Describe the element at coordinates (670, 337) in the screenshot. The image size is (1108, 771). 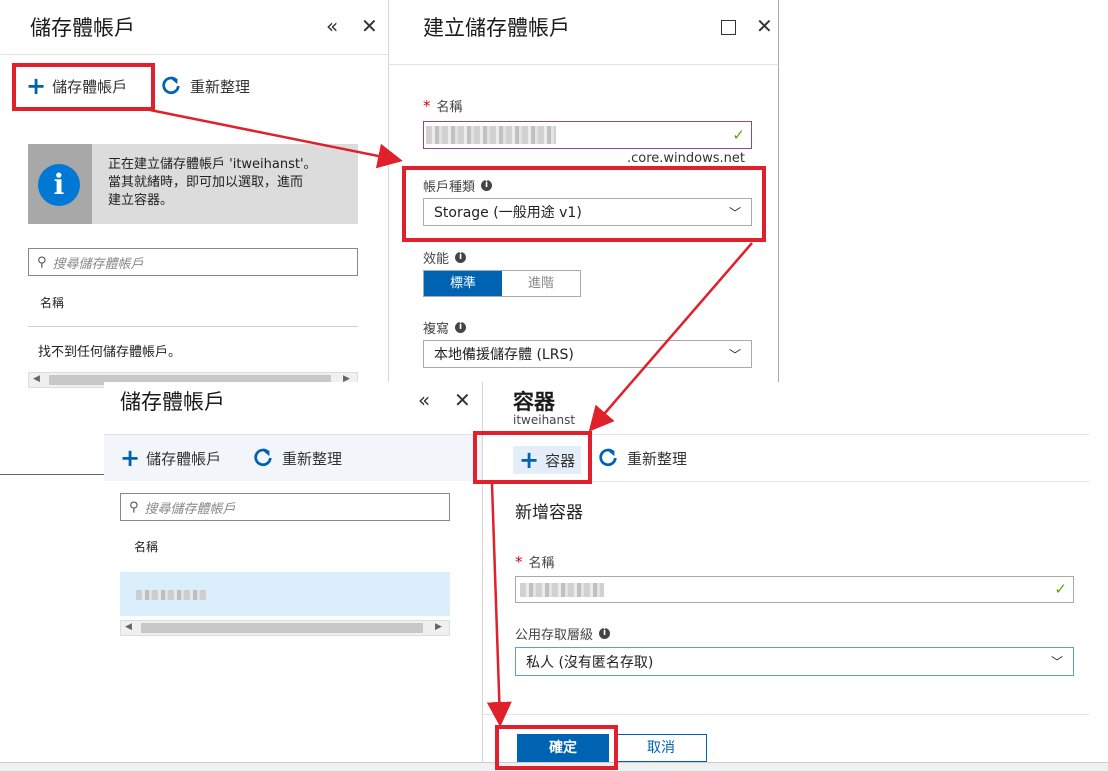
I see `arrow-to-container-toolbar` at that location.